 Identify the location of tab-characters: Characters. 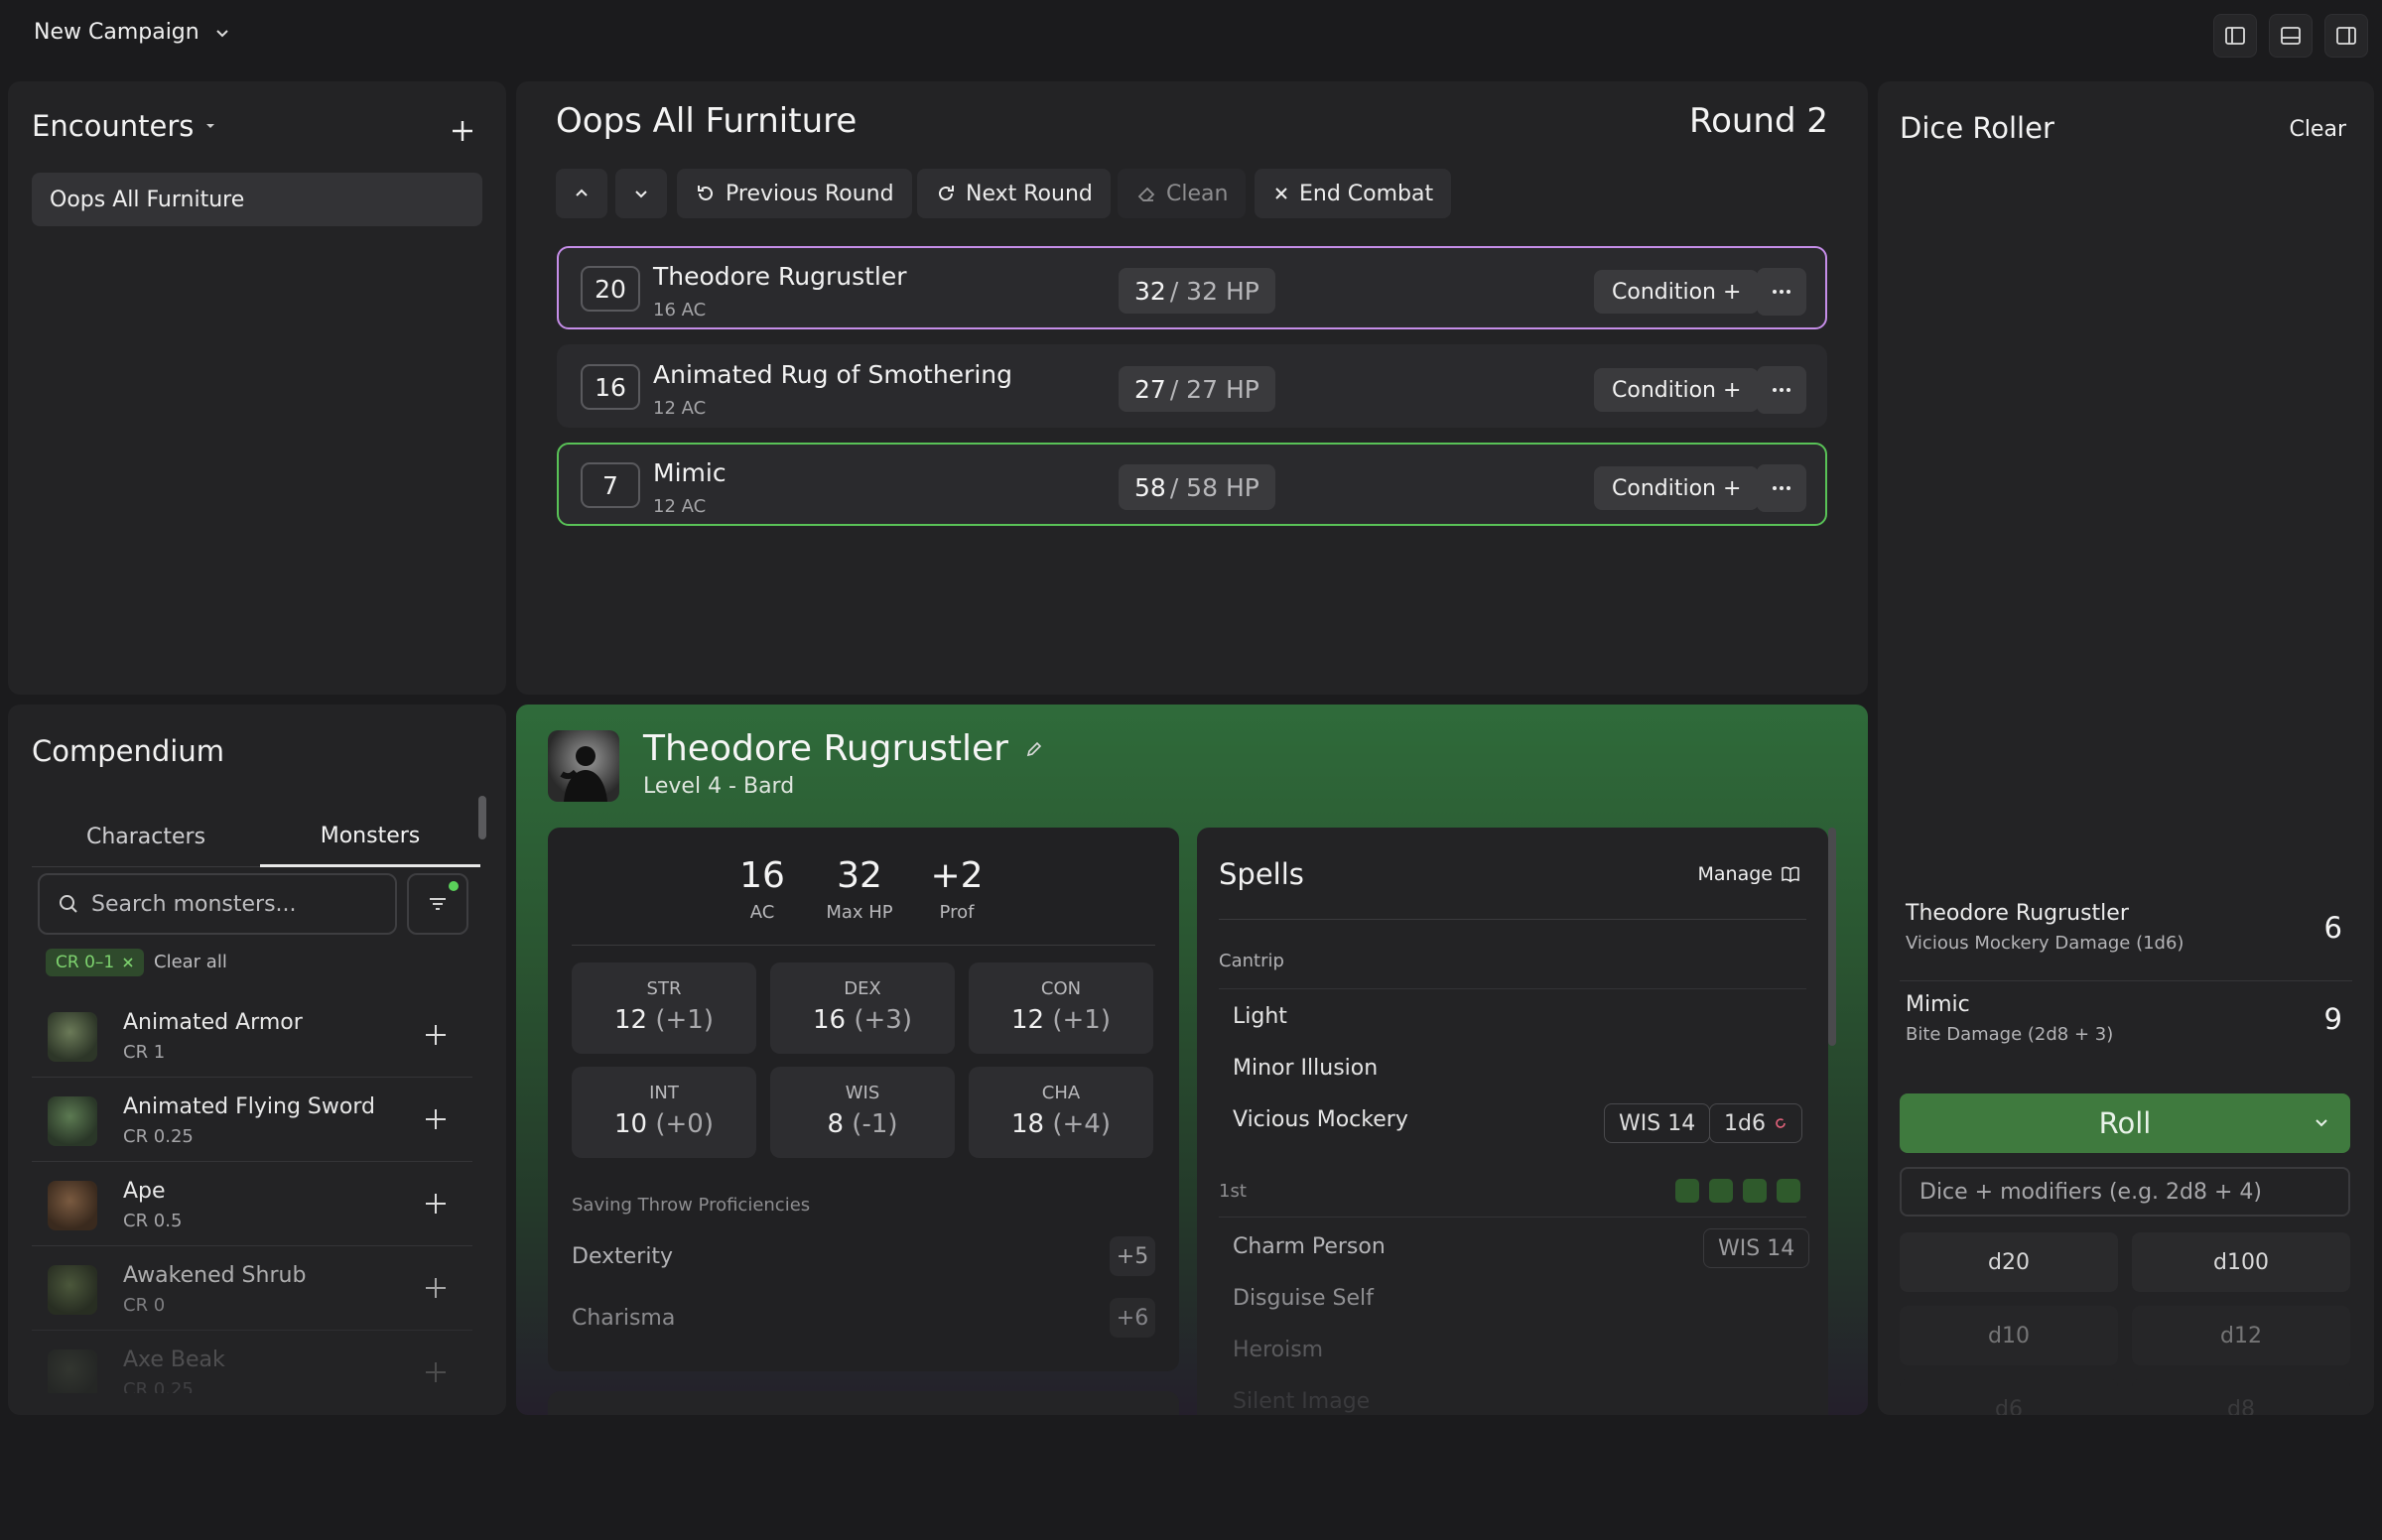
(146, 837).